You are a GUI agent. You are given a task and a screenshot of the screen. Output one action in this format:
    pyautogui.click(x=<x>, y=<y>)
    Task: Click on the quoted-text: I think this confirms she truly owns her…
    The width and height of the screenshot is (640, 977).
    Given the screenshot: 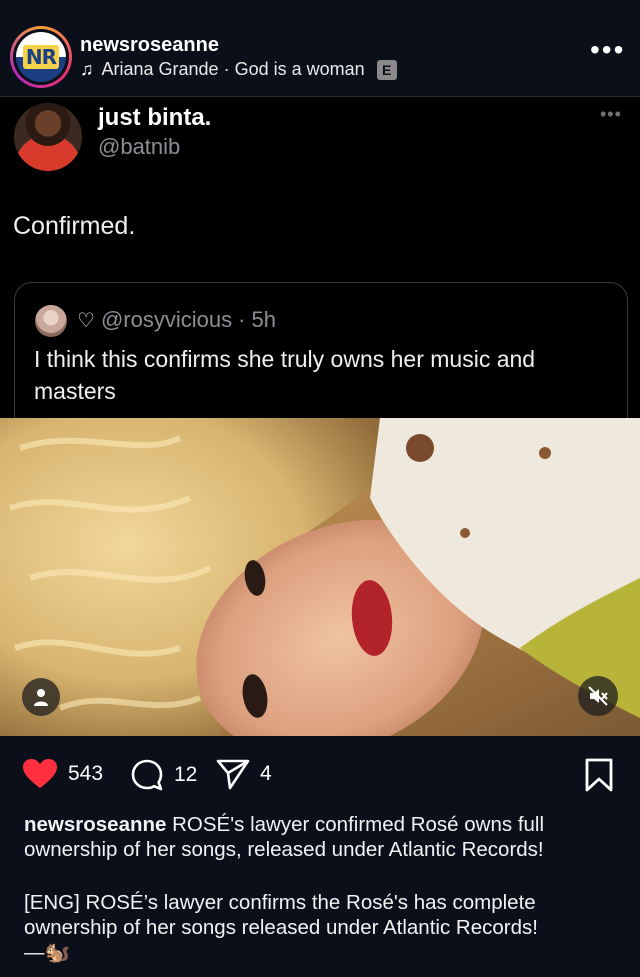 What is the action you would take?
    pyautogui.click(x=285, y=375)
    